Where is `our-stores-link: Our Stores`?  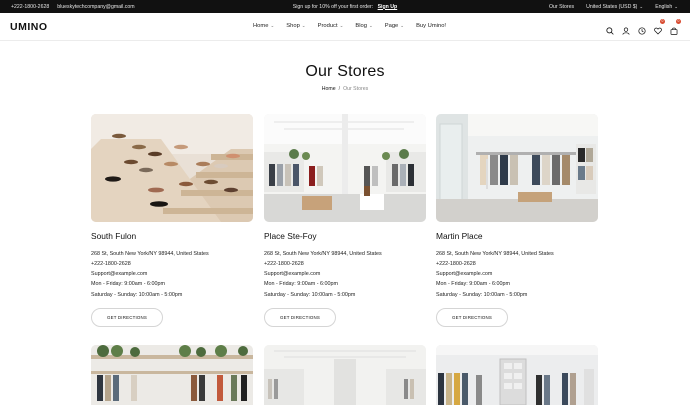
our-stores-link: Our Stores is located at coordinates (561, 7).